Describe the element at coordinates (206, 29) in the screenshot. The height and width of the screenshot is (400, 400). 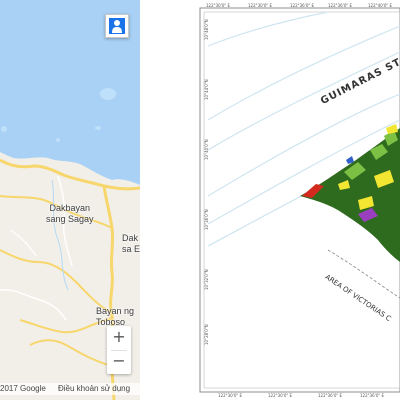
I see `coordinate-label-left: 10°48'0"N` at that location.